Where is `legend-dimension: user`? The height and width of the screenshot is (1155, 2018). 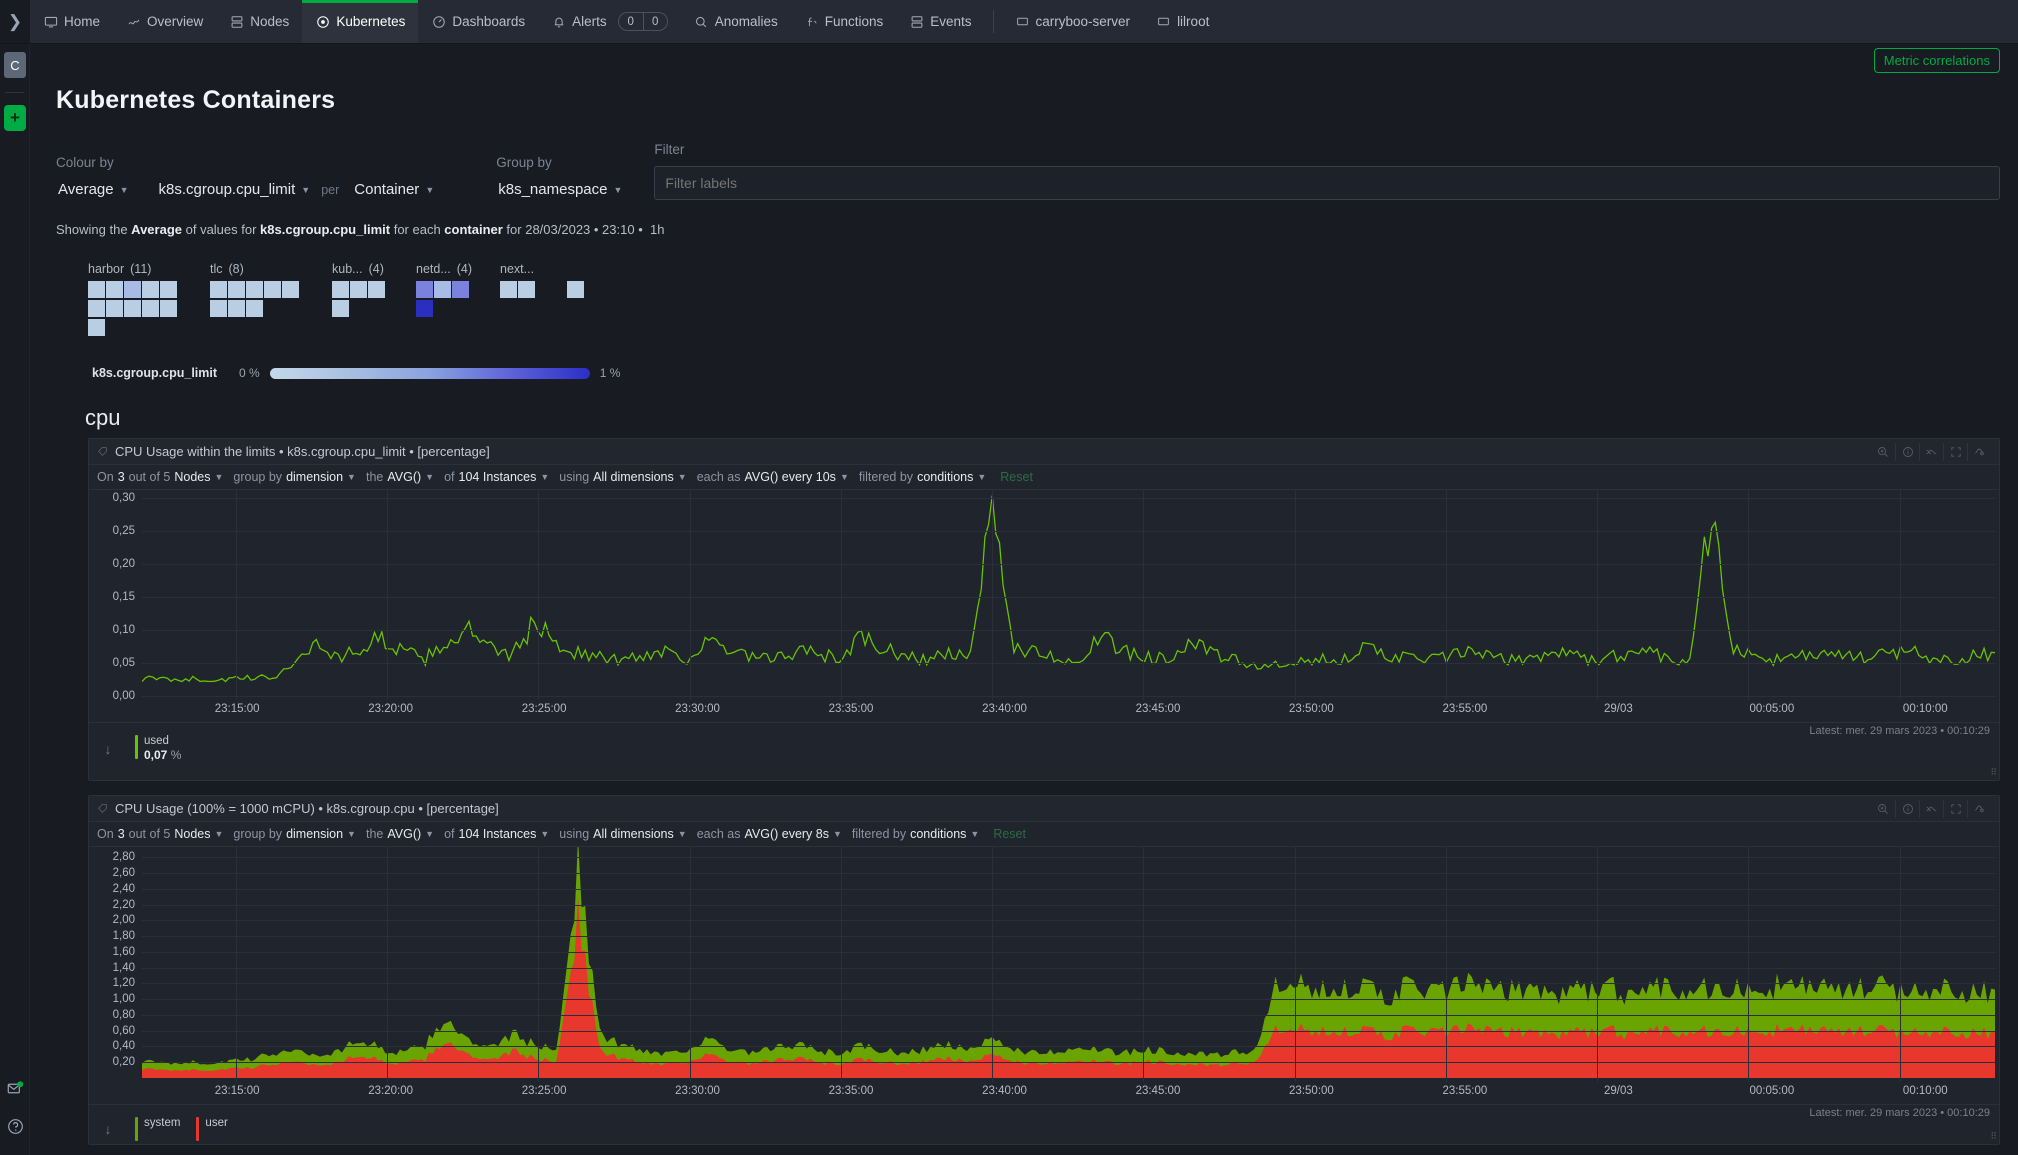
legend-dimension: user is located at coordinates (212, 1129).